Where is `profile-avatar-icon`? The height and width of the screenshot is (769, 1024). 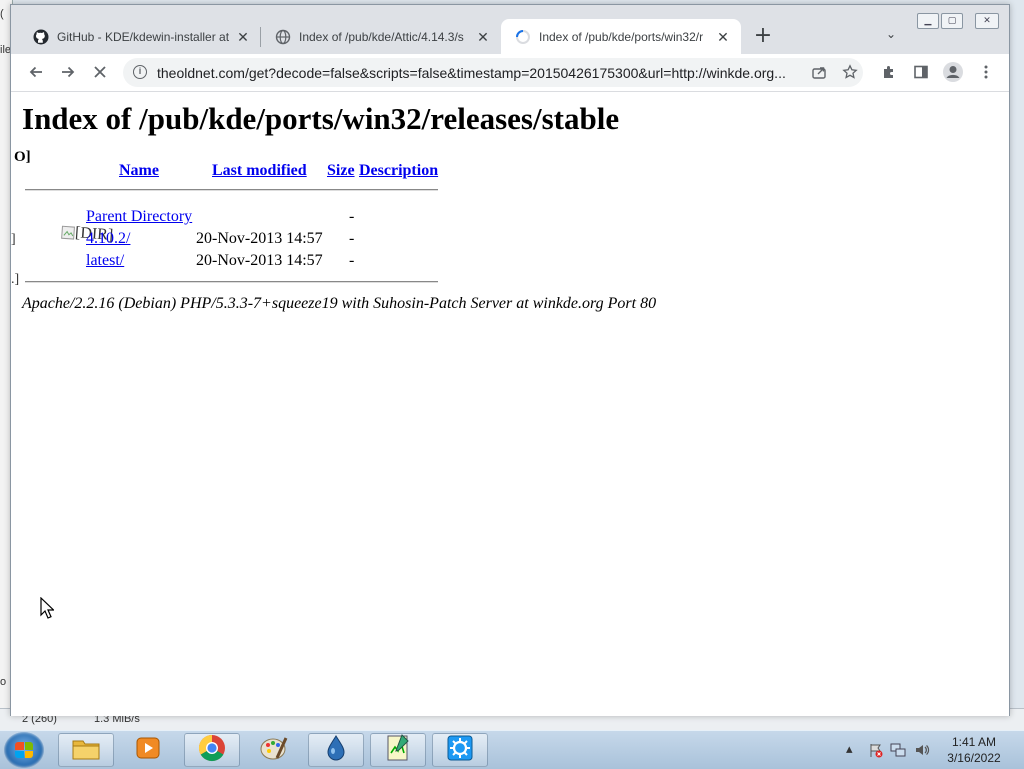 profile-avatar-icon is located at coordinates (953, 72).